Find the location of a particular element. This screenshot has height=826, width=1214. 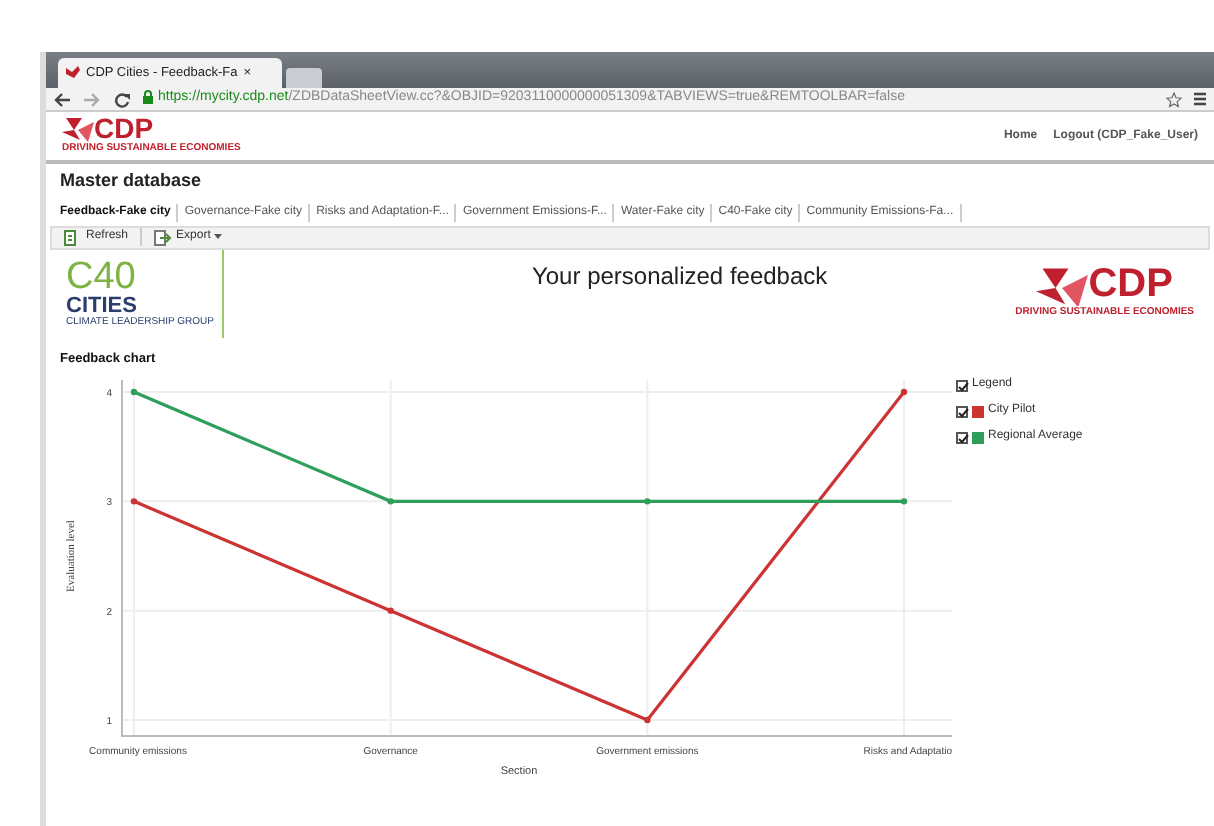

reload-icon is located at coordinates (122, 99).